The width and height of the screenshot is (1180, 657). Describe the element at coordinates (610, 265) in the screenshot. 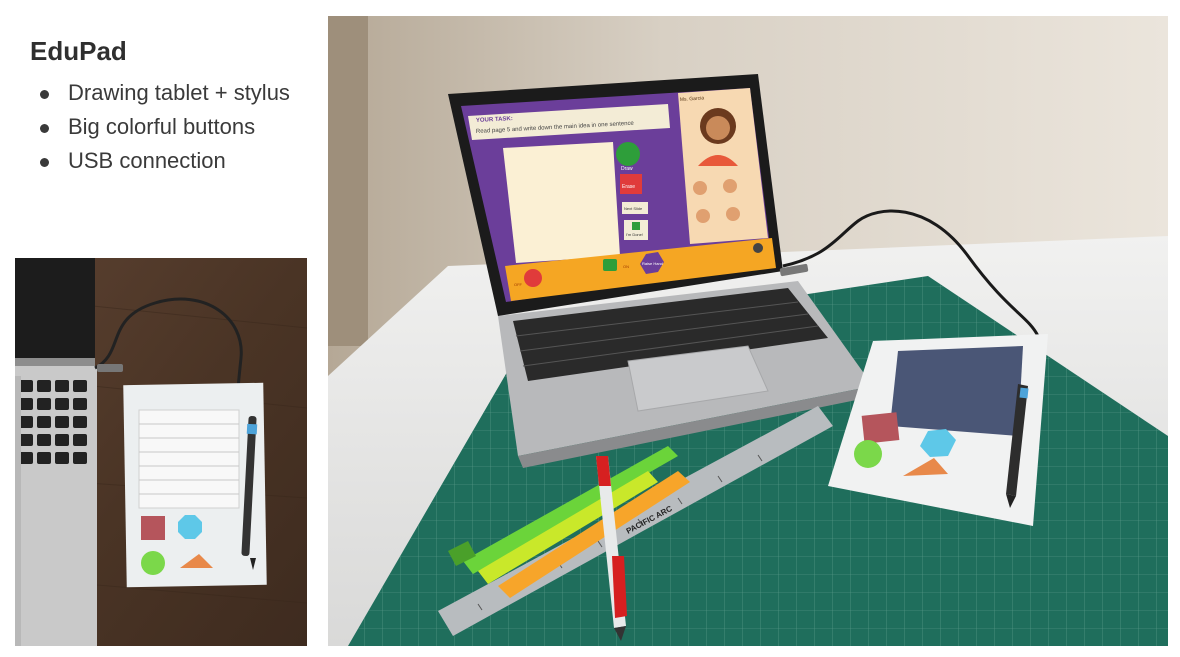

I see `camera-icon` at that location.